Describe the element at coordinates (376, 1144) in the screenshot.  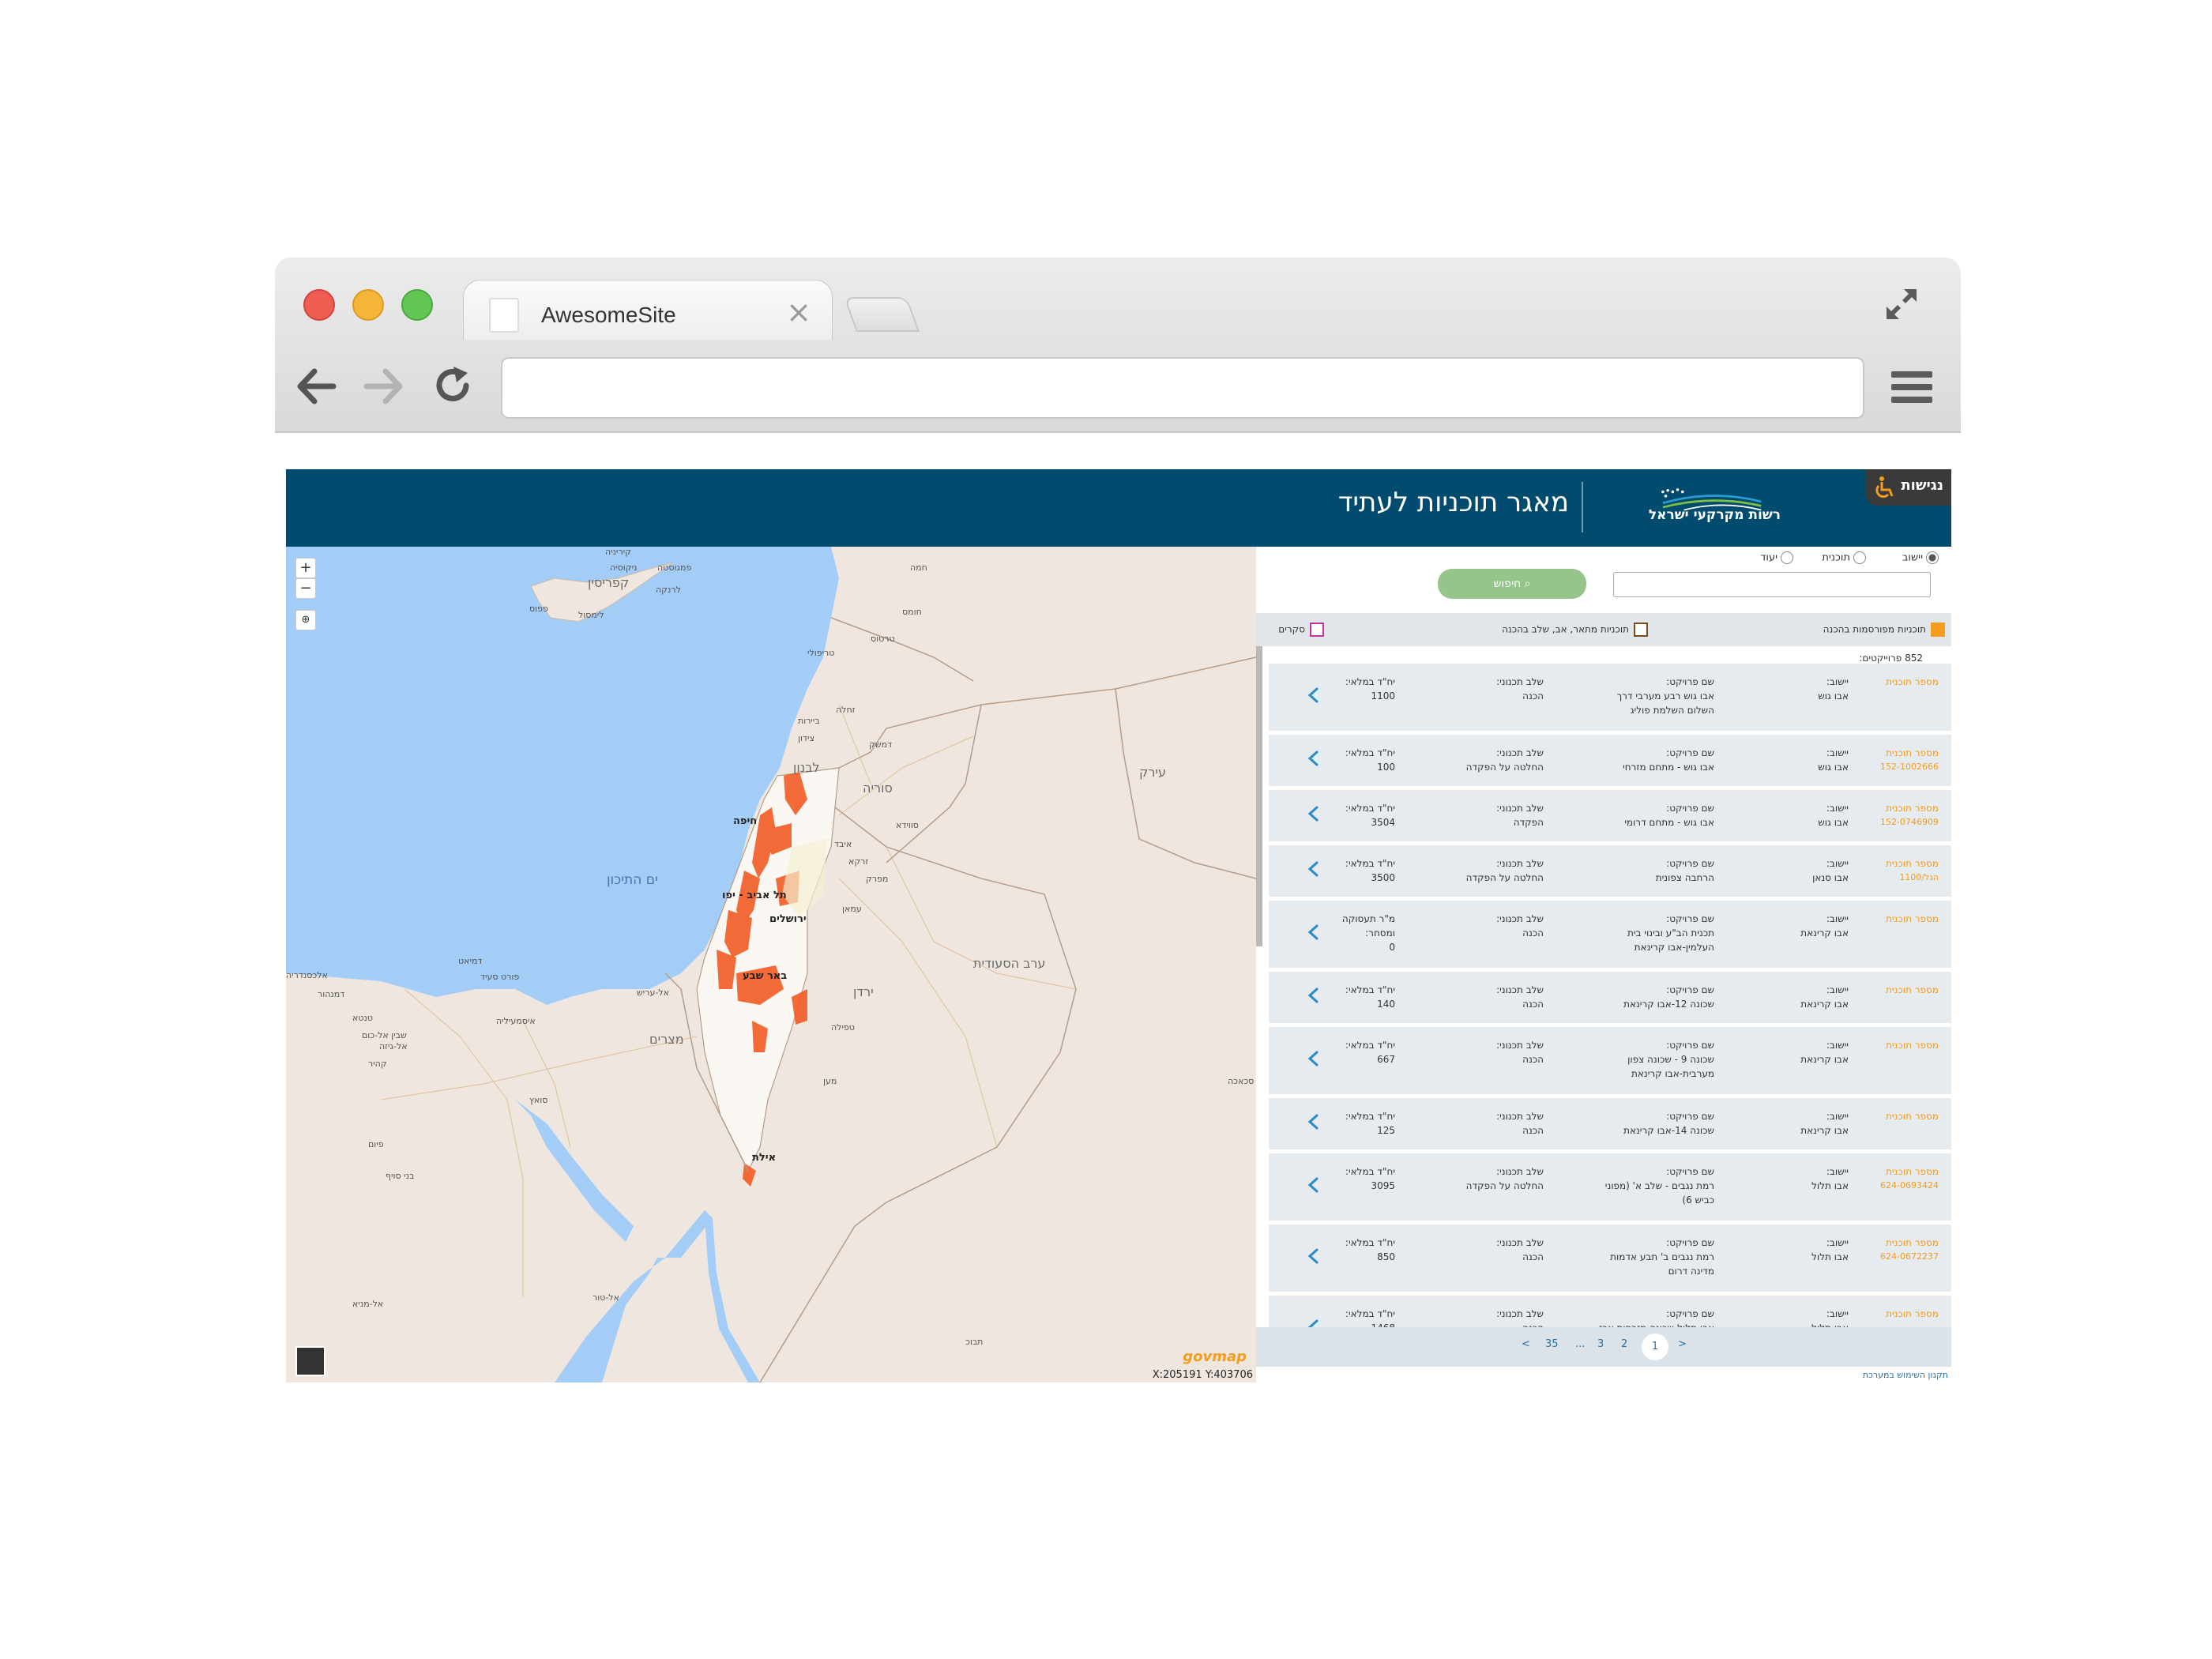
I see `map-label: פיום` at that location.